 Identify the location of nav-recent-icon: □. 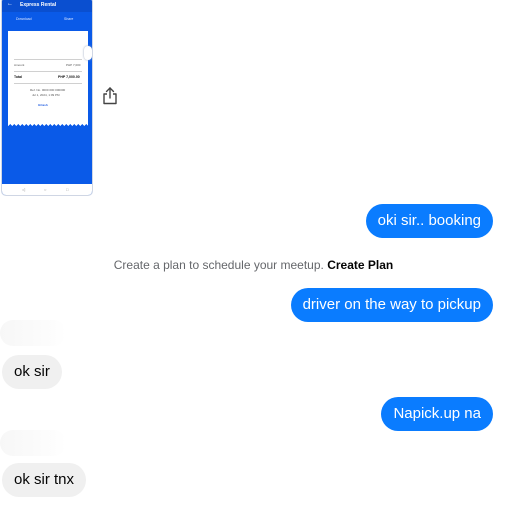
(67, 189).